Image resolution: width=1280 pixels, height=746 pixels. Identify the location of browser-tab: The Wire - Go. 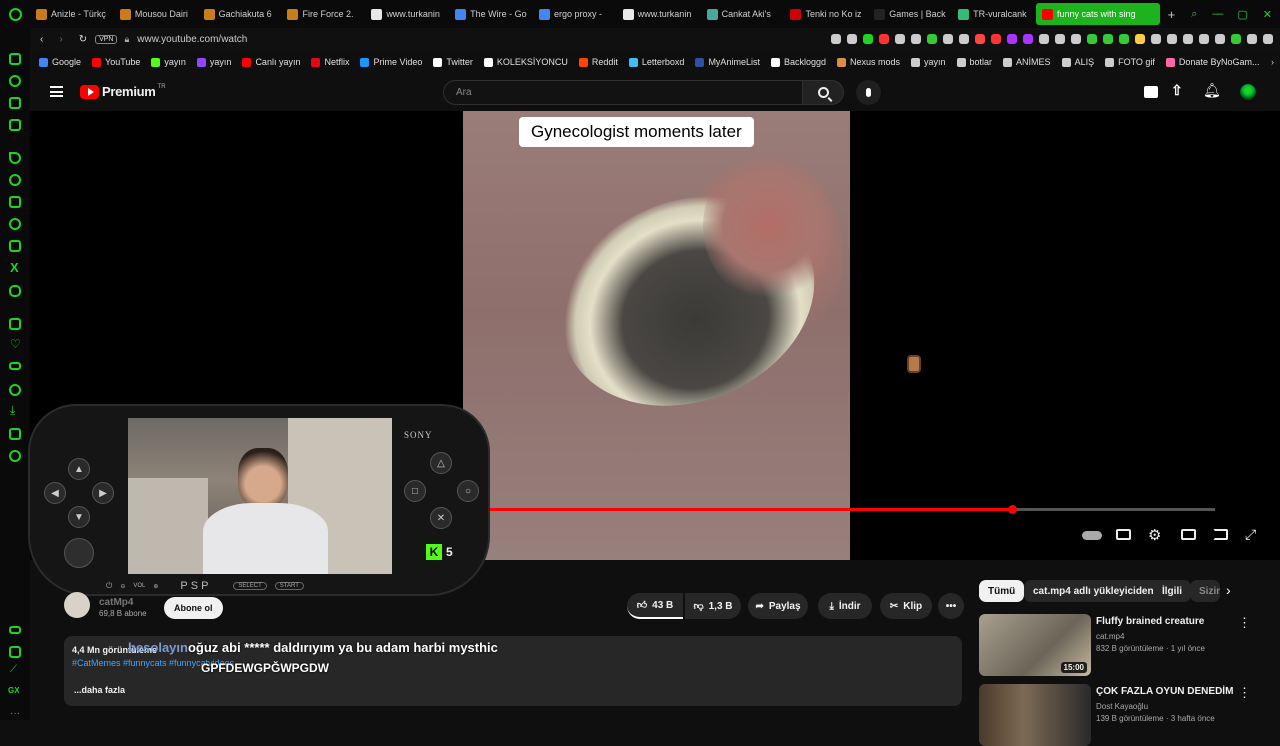
(491, 14).